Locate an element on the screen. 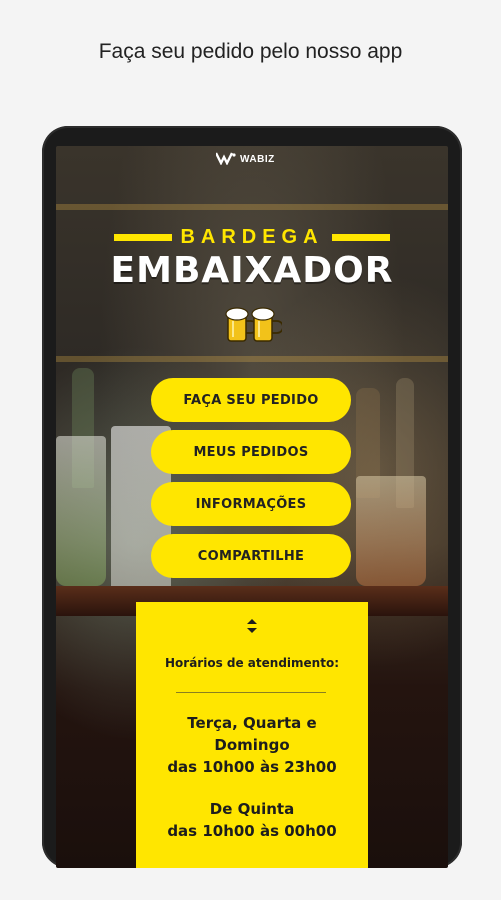 The image size is (501, 900). hours-divider is located at coordinates (251, 692).